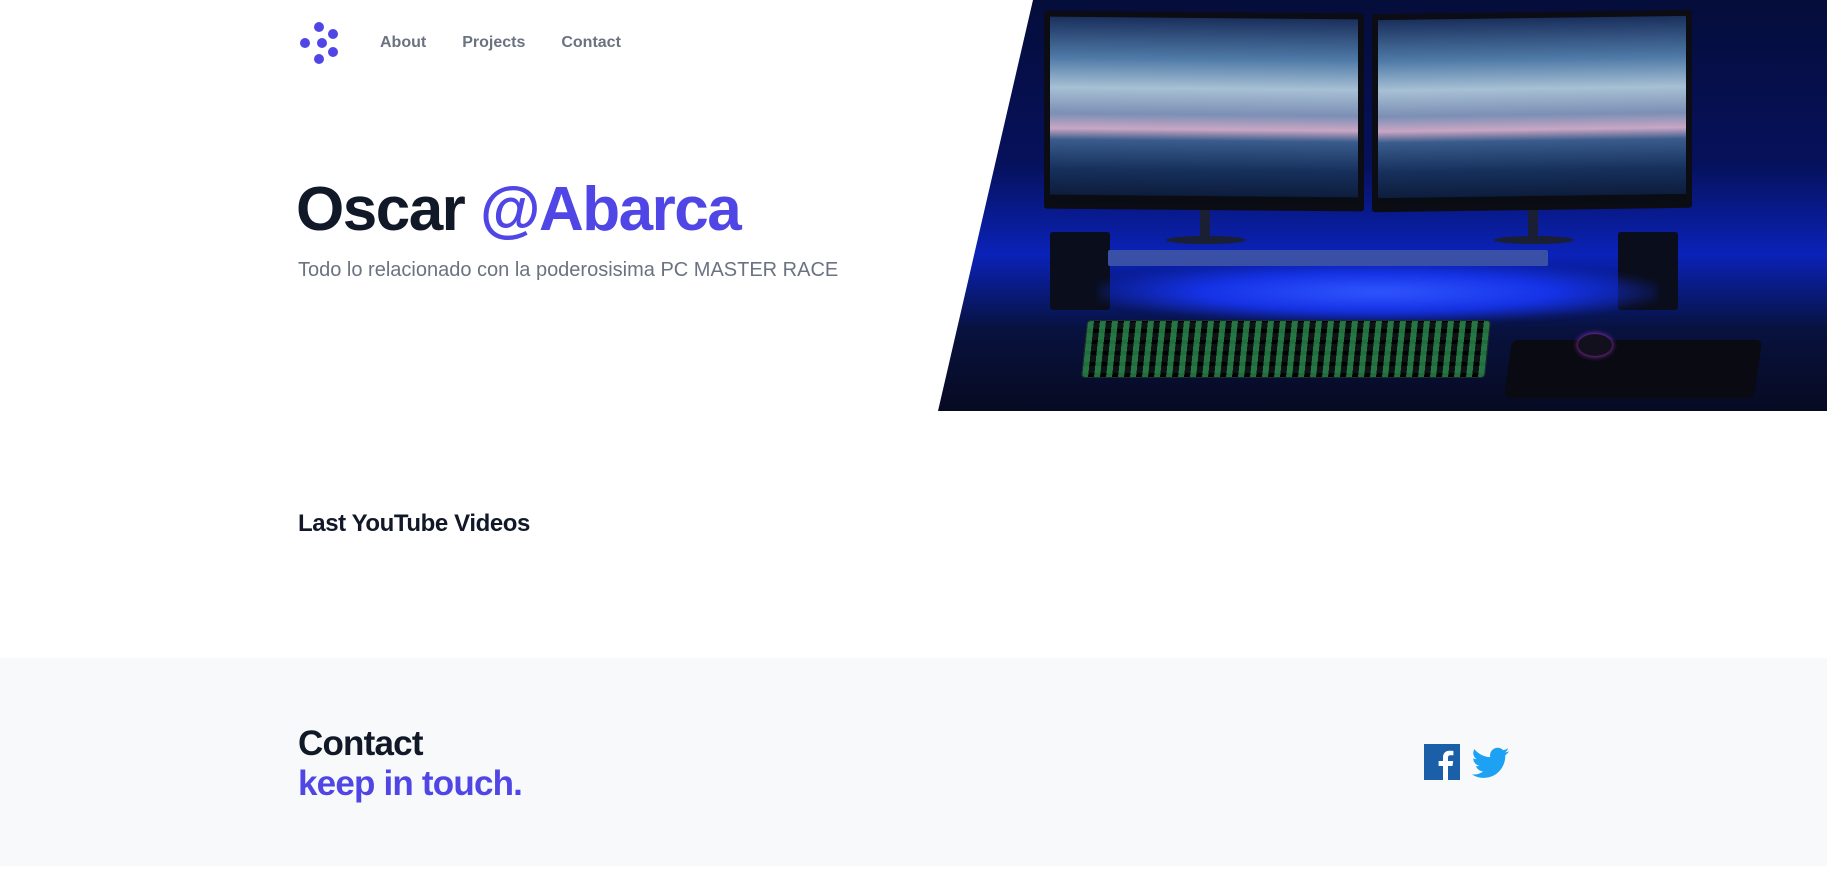 This screenshot has height=893, width=1827. Describe the element at coordinates (414, 523) in the screenshot. I see `videos-heading: Last YouTube Videos` at that location.